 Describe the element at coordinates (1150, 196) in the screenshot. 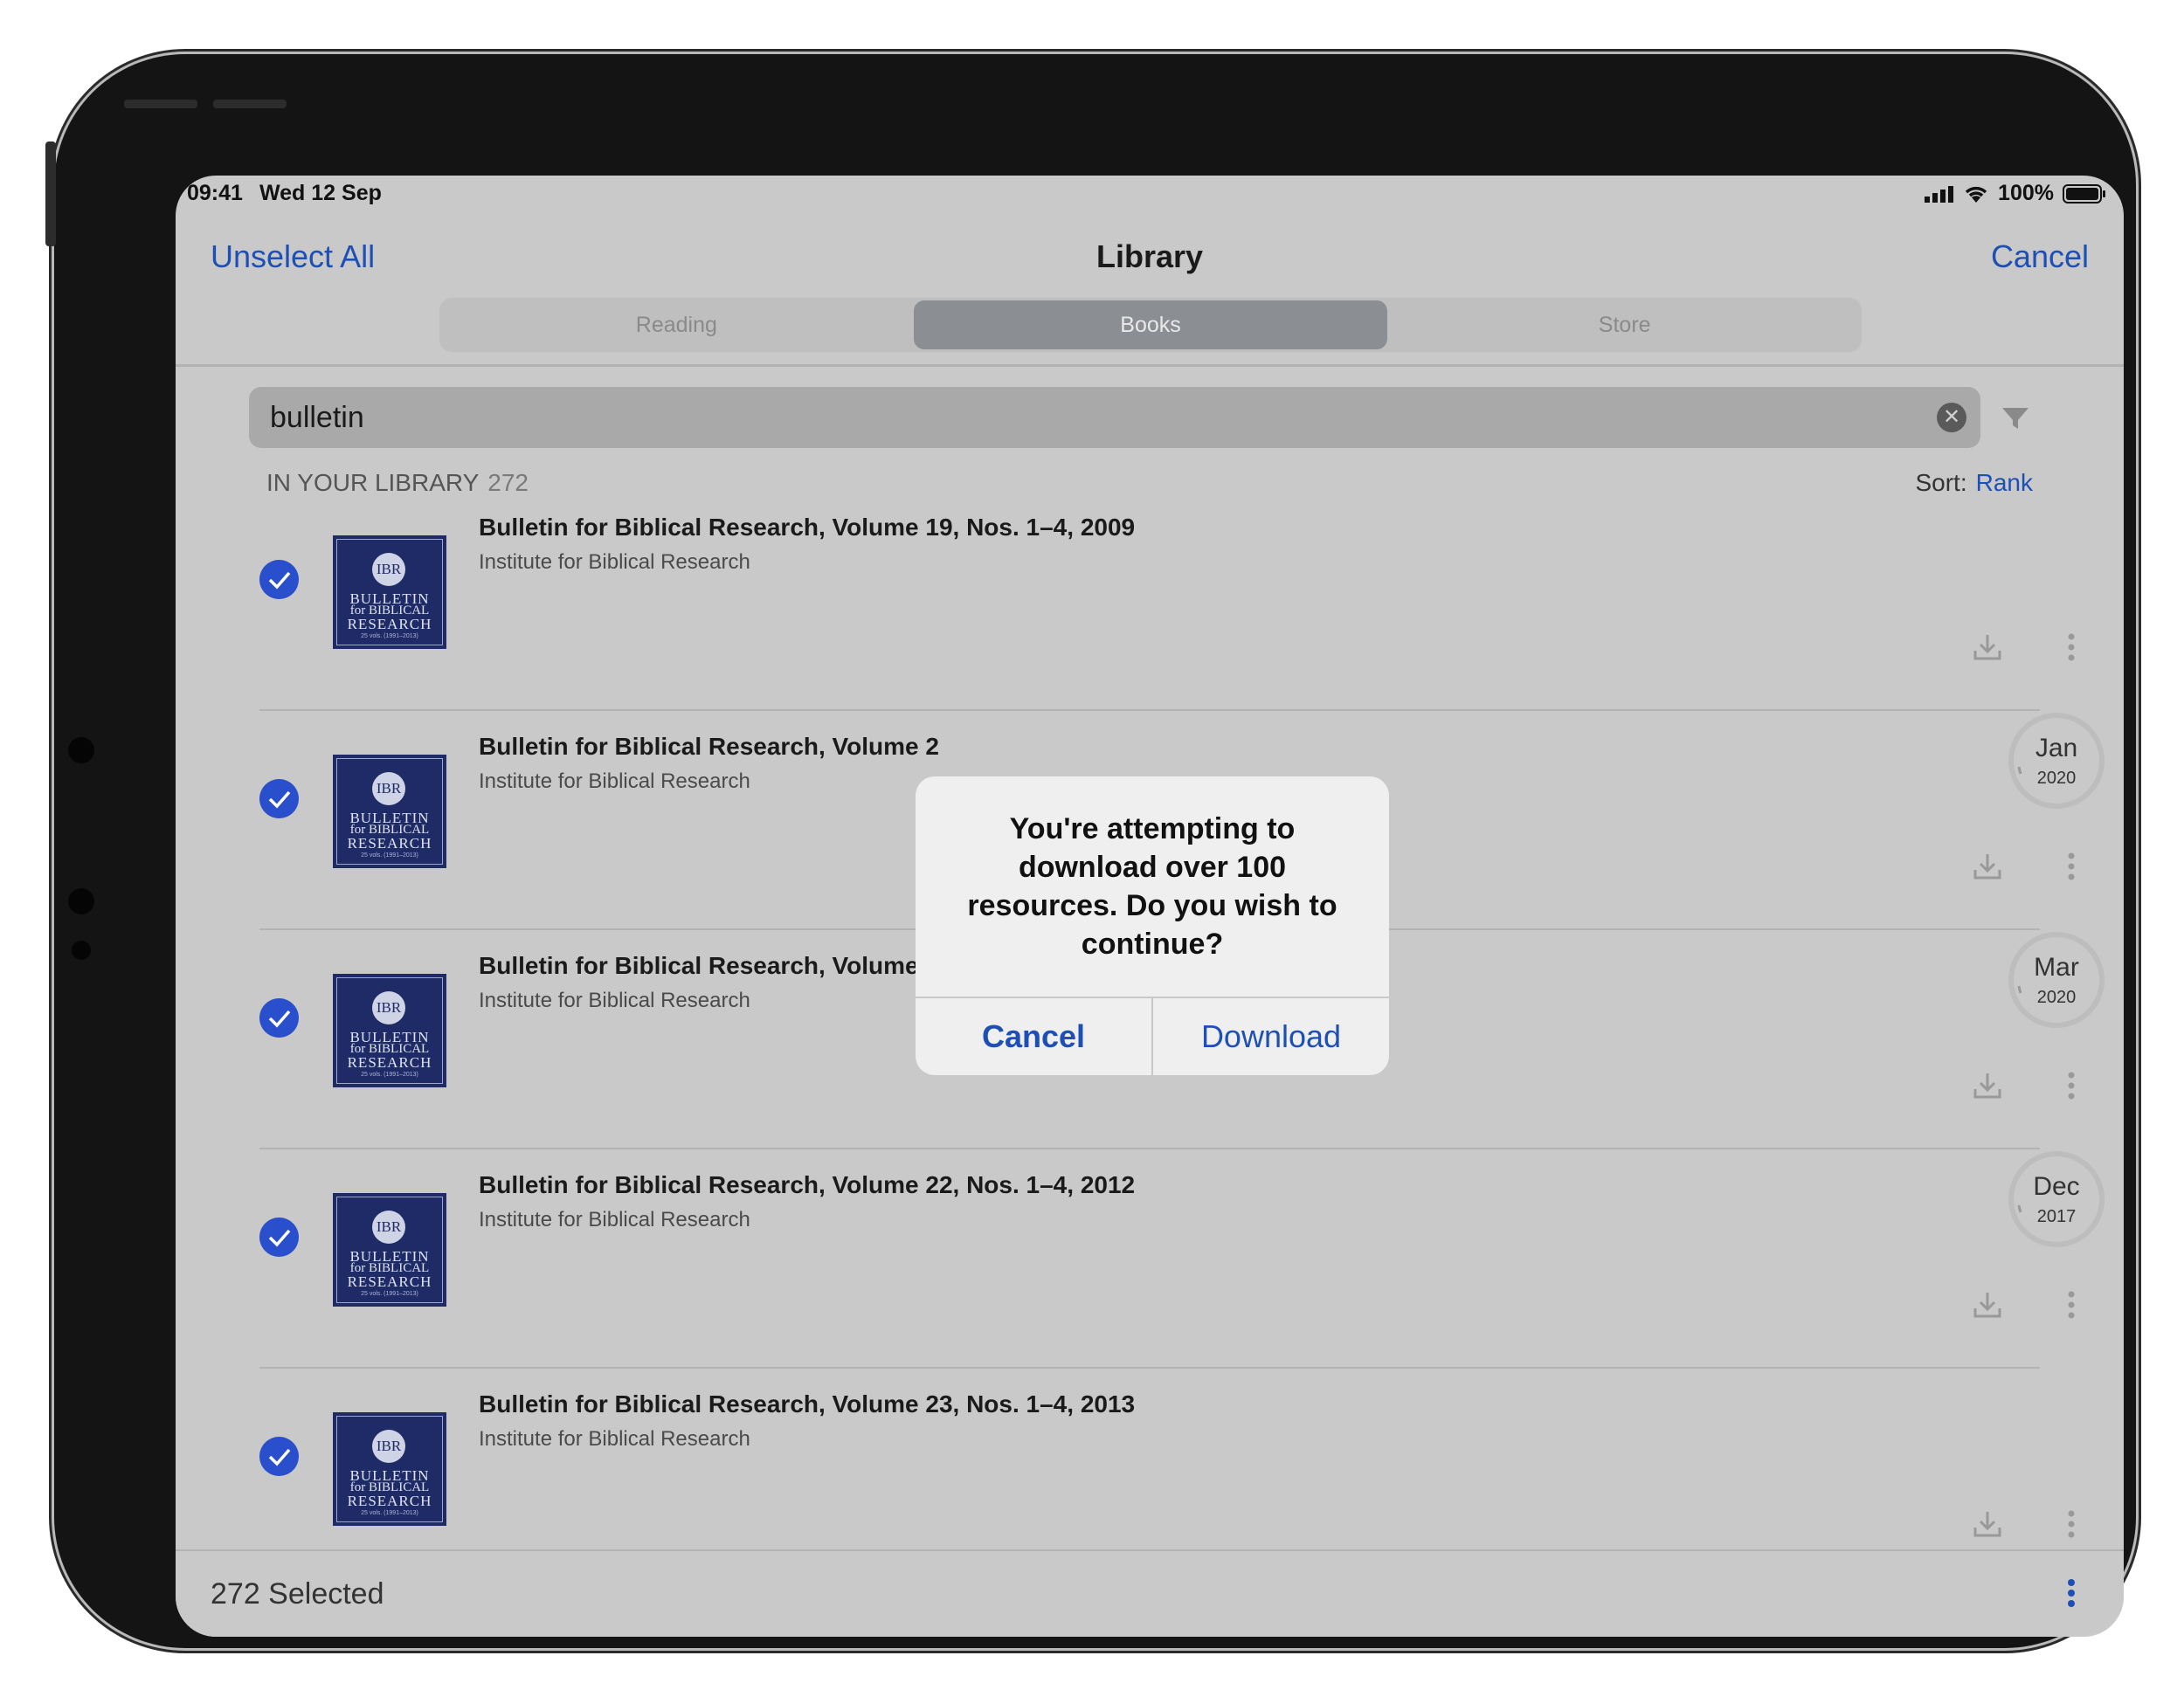

I see `status-bar: 09:41 Wed 12 Sep 100%` at that location.